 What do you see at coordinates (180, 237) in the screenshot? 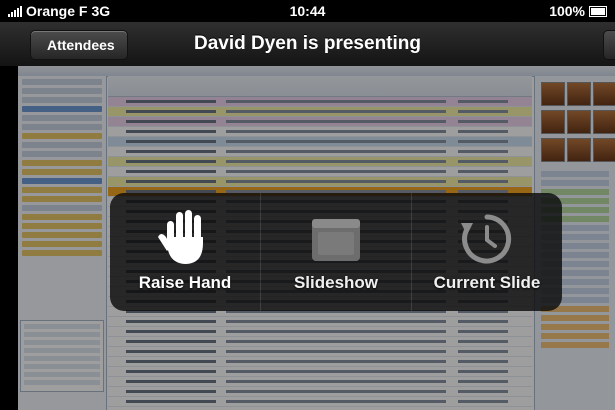
I see `hand-icon` at bounding box center [180, 237].